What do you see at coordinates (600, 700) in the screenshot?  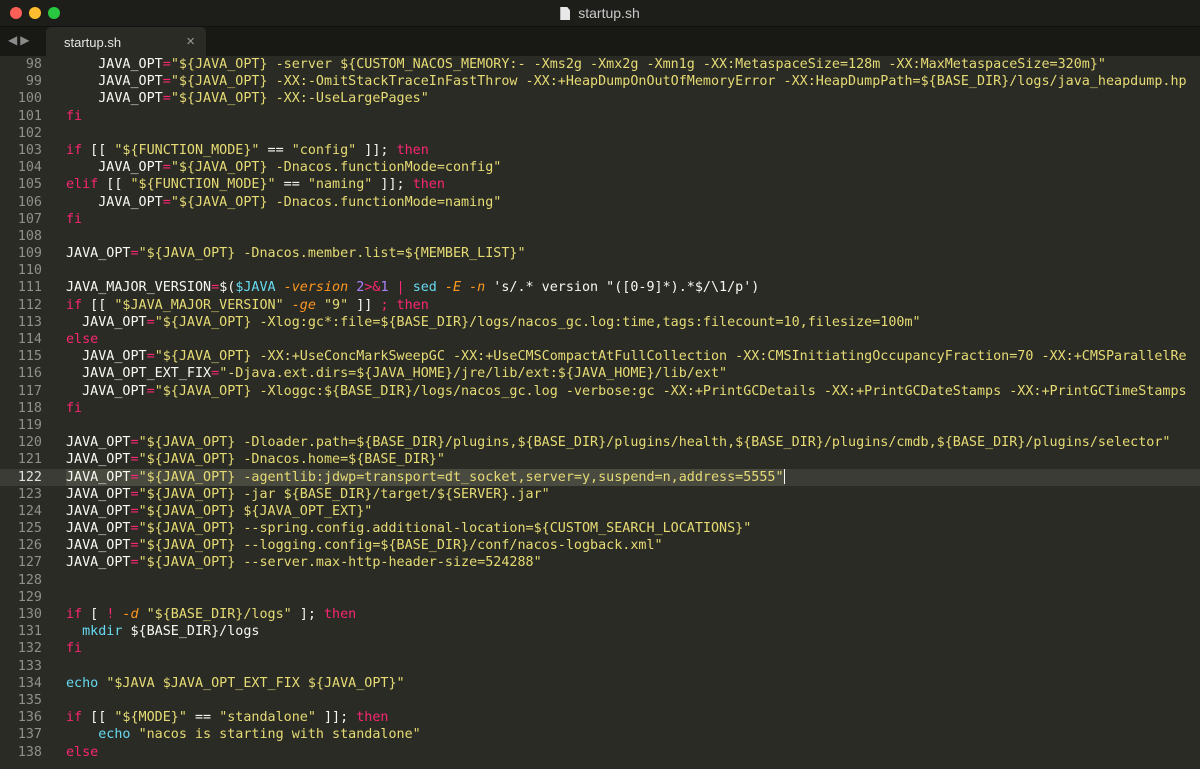 I see `code-line: 135` at bounding box center [600, 700].